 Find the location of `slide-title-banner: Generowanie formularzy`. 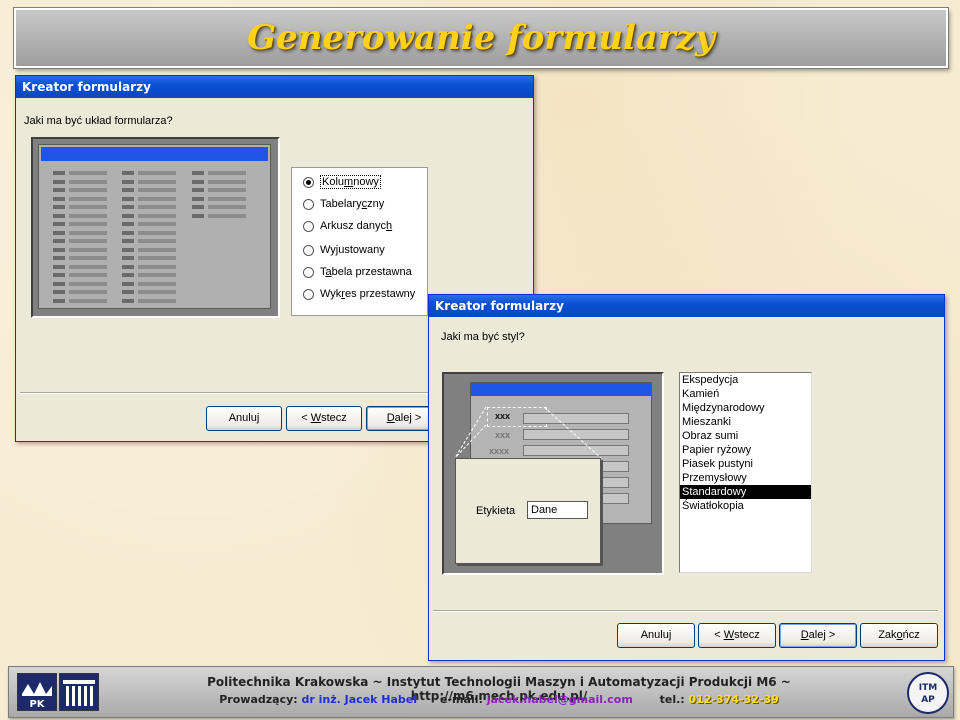

slide-title-banner: Generowanie formularzy is located at coordinates (481, 38).